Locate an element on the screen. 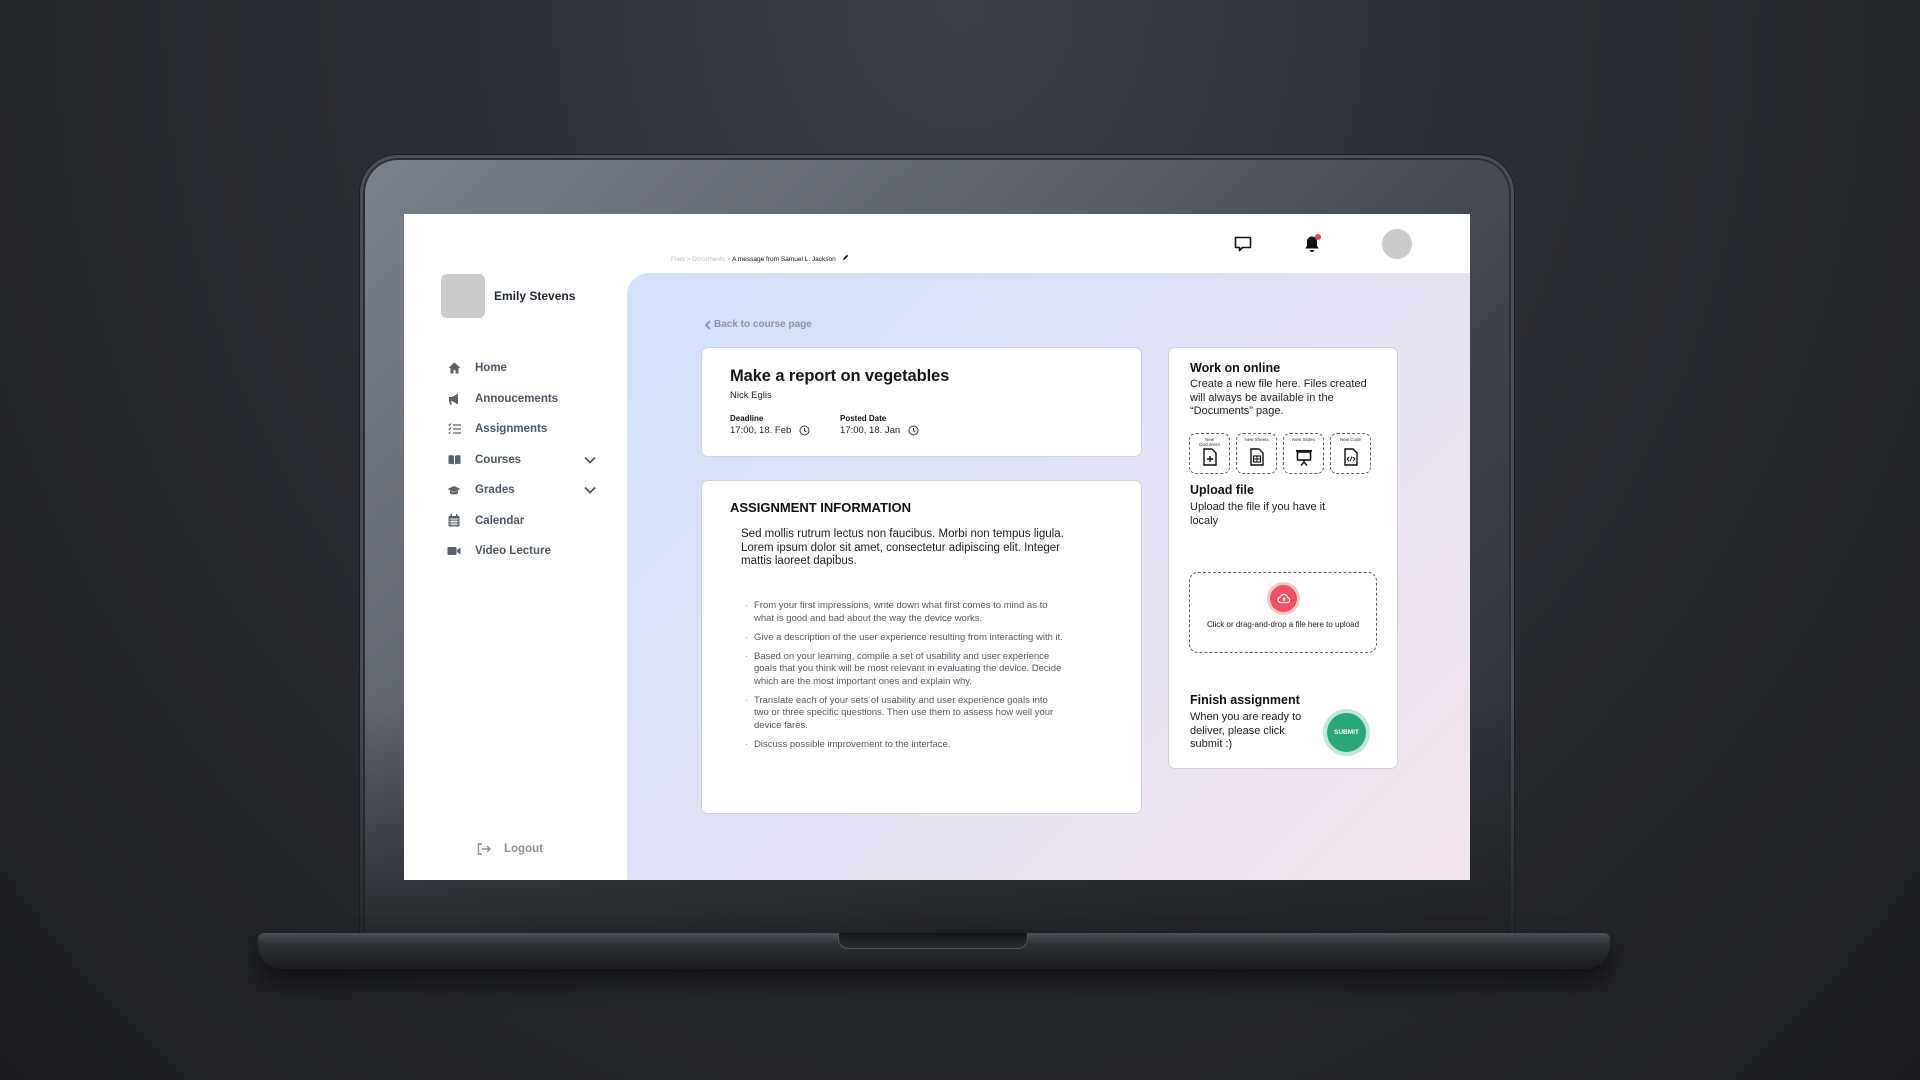  assignment-author: Nick Eglis is located at coordinates (751, 395).